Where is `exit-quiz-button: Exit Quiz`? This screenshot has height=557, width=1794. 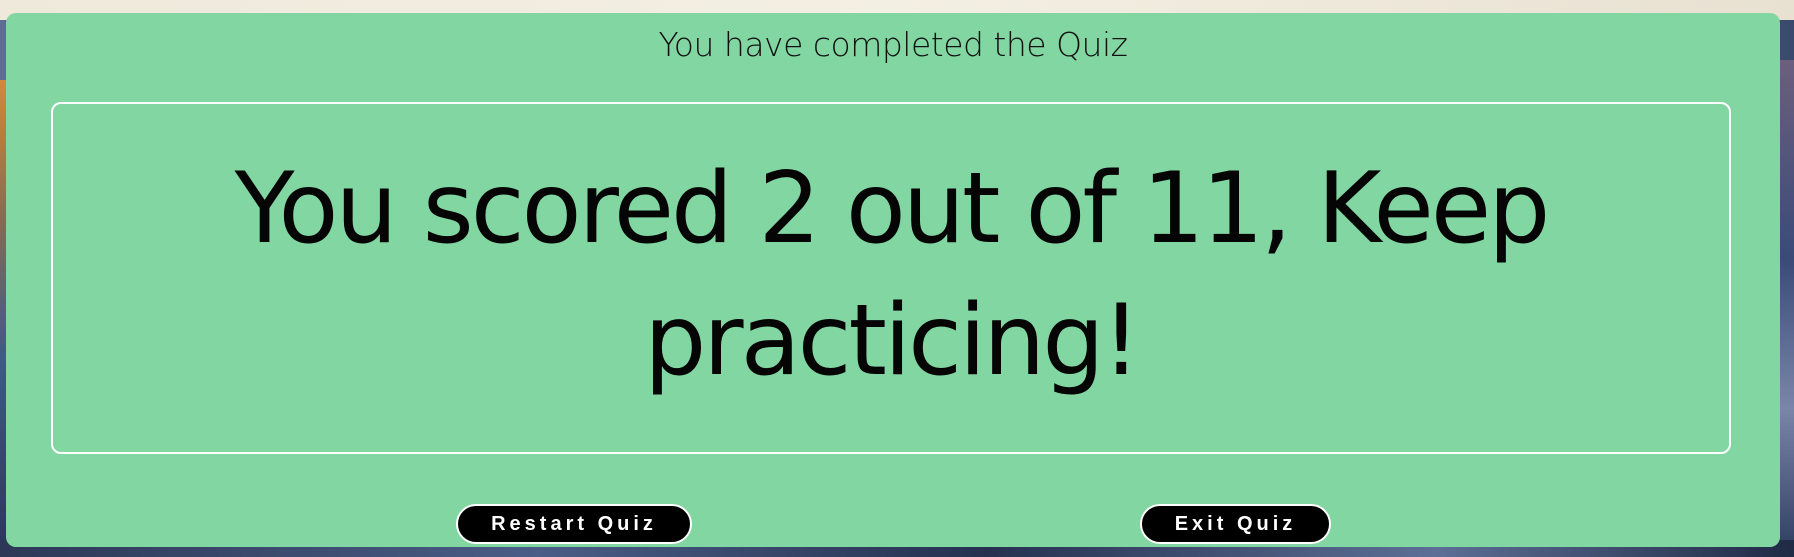 exit-quiz-button: Exit Quiz is located at coordinates (1235, 524).